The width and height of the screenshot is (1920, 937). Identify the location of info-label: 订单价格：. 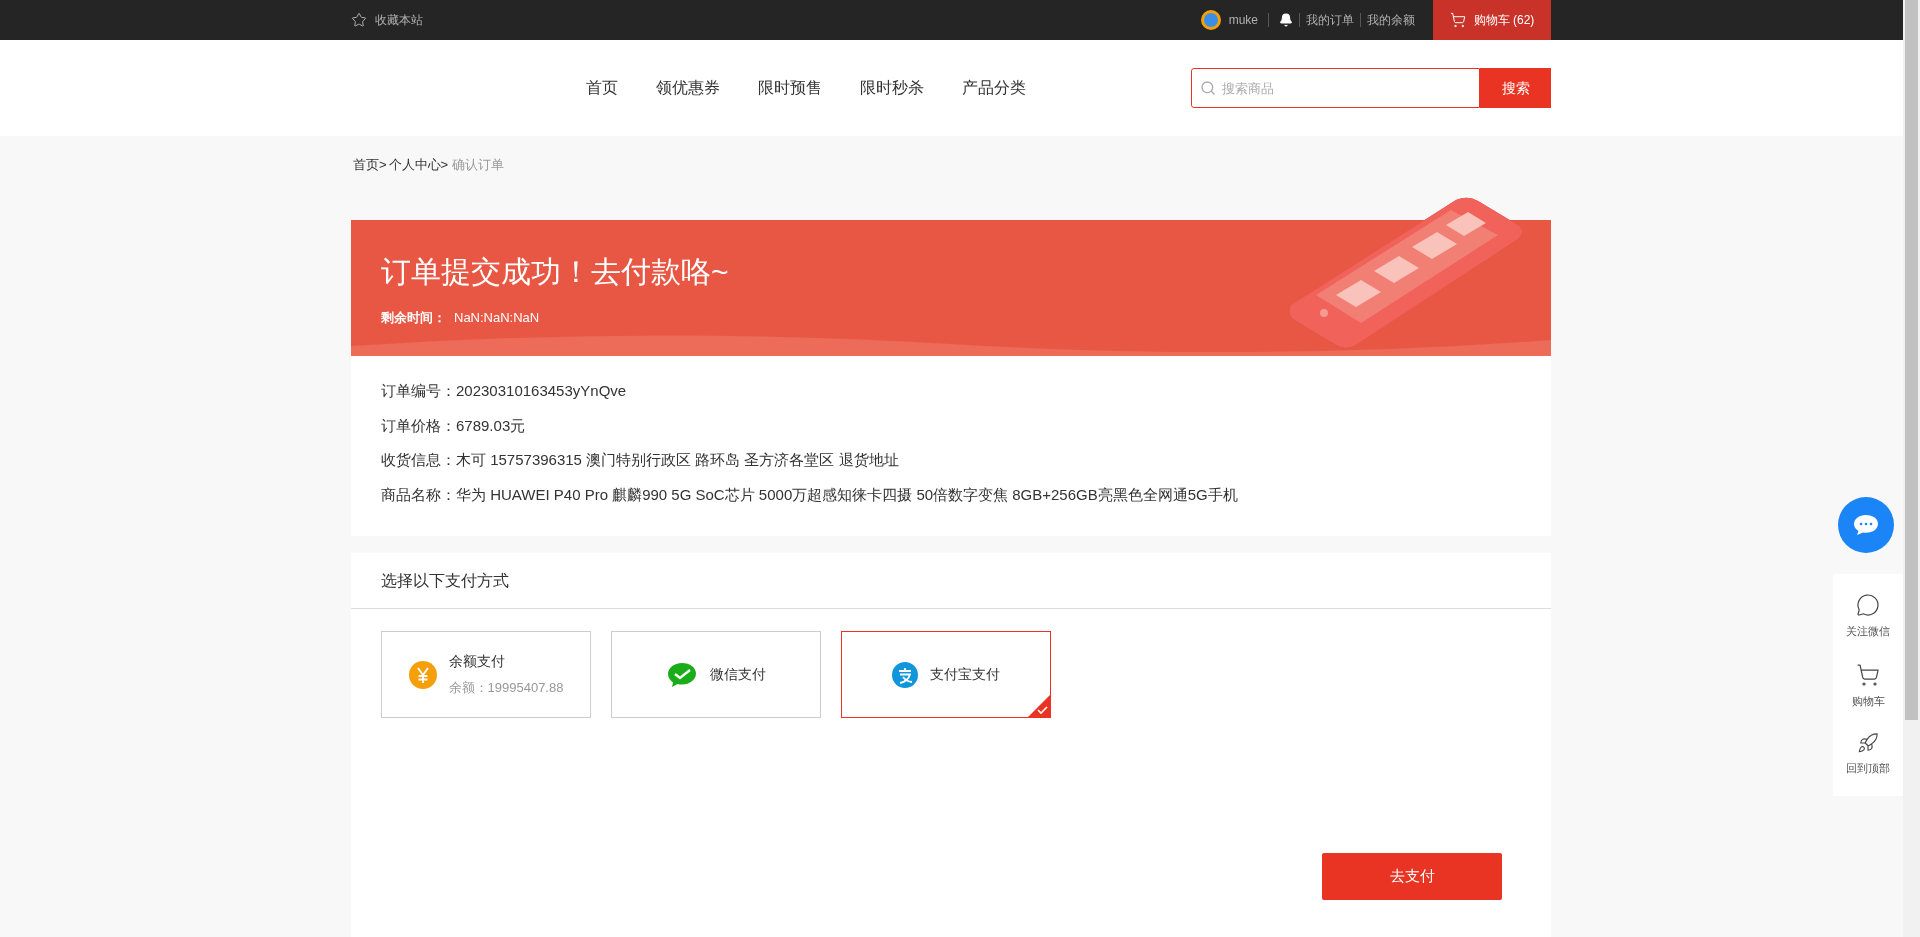
(418, 425).